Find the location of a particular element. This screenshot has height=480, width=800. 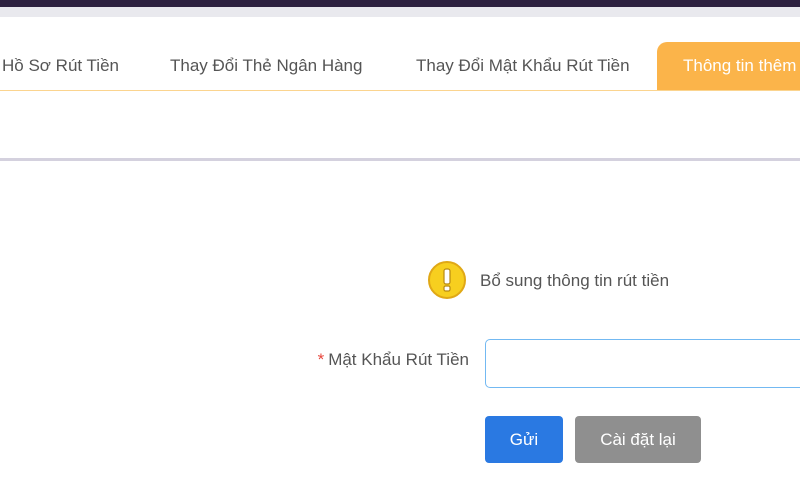

section-divider is located at coordinates (400, 159).